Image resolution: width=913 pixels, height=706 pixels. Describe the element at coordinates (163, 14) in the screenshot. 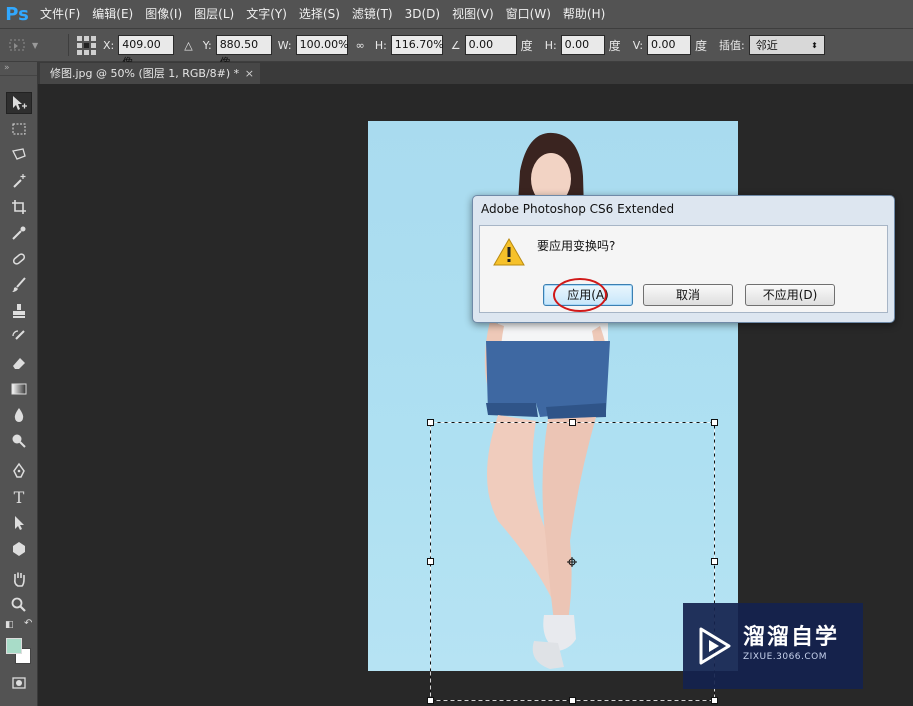

I see `menu-image: 图像(I)` at that location.